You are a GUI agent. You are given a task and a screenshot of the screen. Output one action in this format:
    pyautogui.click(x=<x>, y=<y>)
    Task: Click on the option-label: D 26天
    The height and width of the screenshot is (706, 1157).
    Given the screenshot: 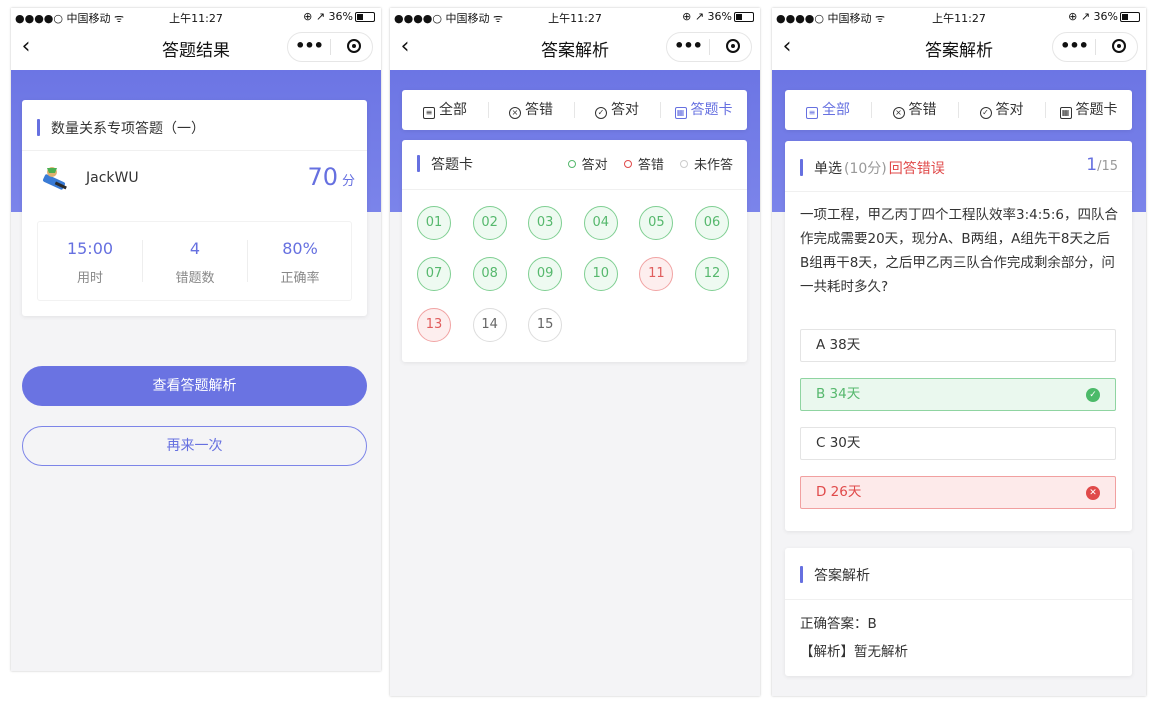 What is the action you would take?
    pyautogui.click(x=839, y=492)
    